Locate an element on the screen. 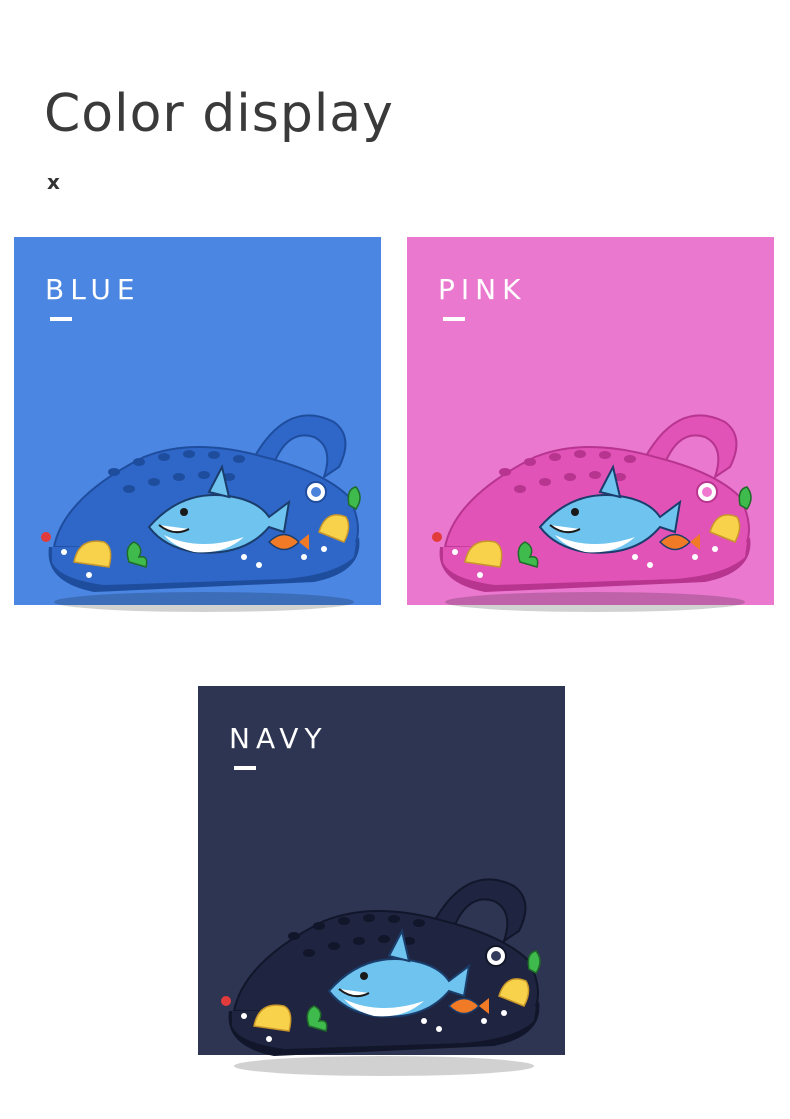 This screenshot has width=790, height=1119. color-label: NAVY is located at coordinates (278, 738).